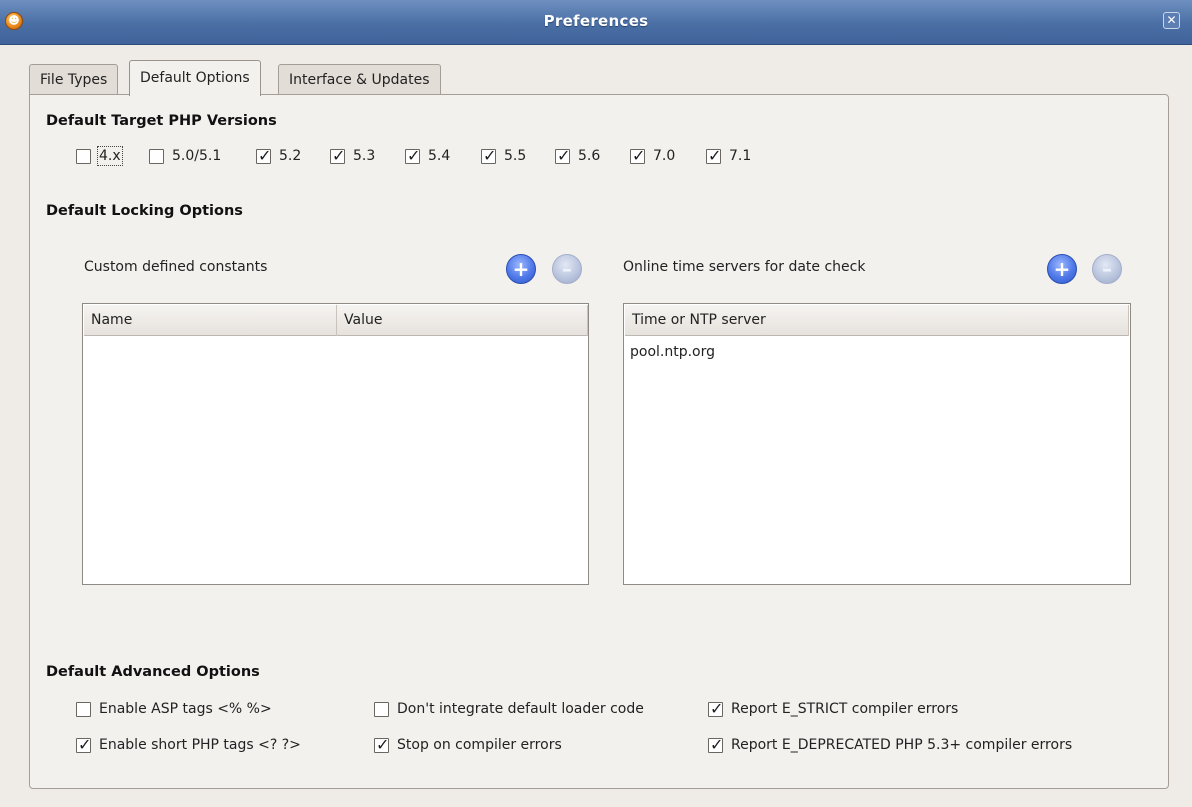  I want to click on title-bar: ☻ Preferences ✕, so click(596, 22).